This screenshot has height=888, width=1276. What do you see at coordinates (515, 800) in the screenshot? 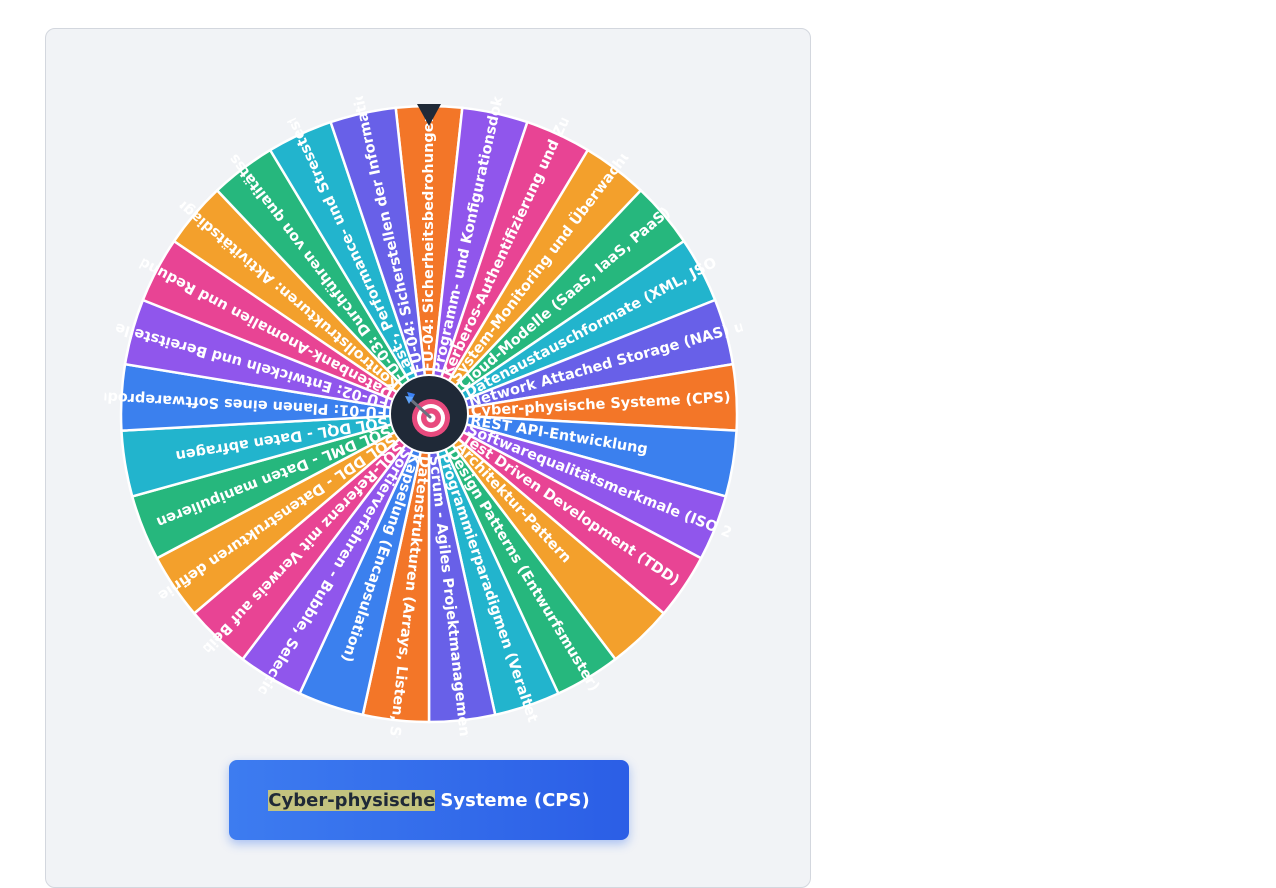
I see `result-rest-text: Systeme (CPS)` at bounding box center [515, 800].